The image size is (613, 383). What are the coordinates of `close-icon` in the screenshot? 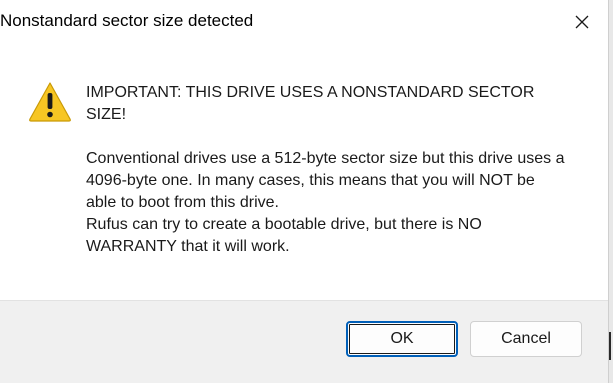 It's located at (582, 22).